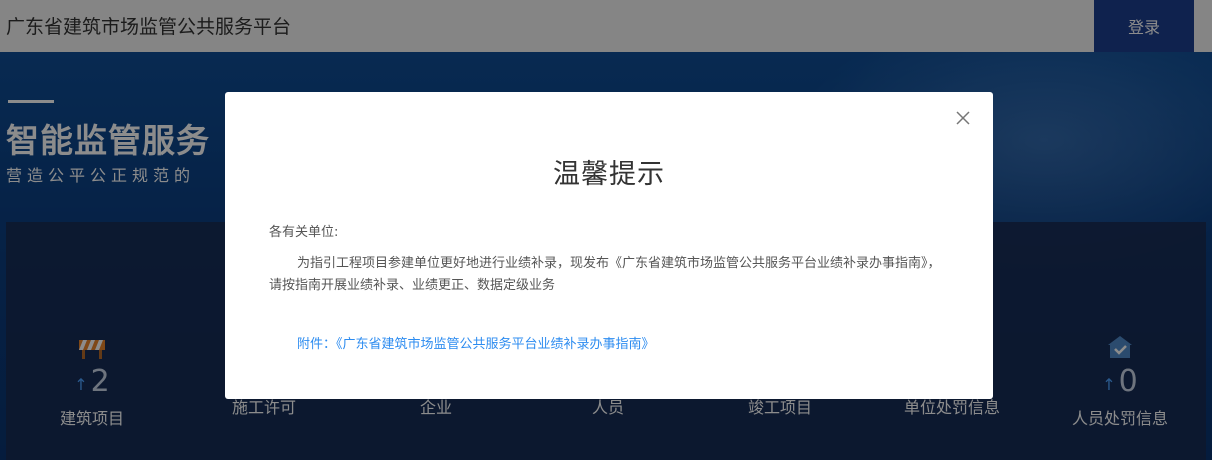  Describe the element at coordinates (963, 118) in the screenshot. I see `close-icon` at that location.